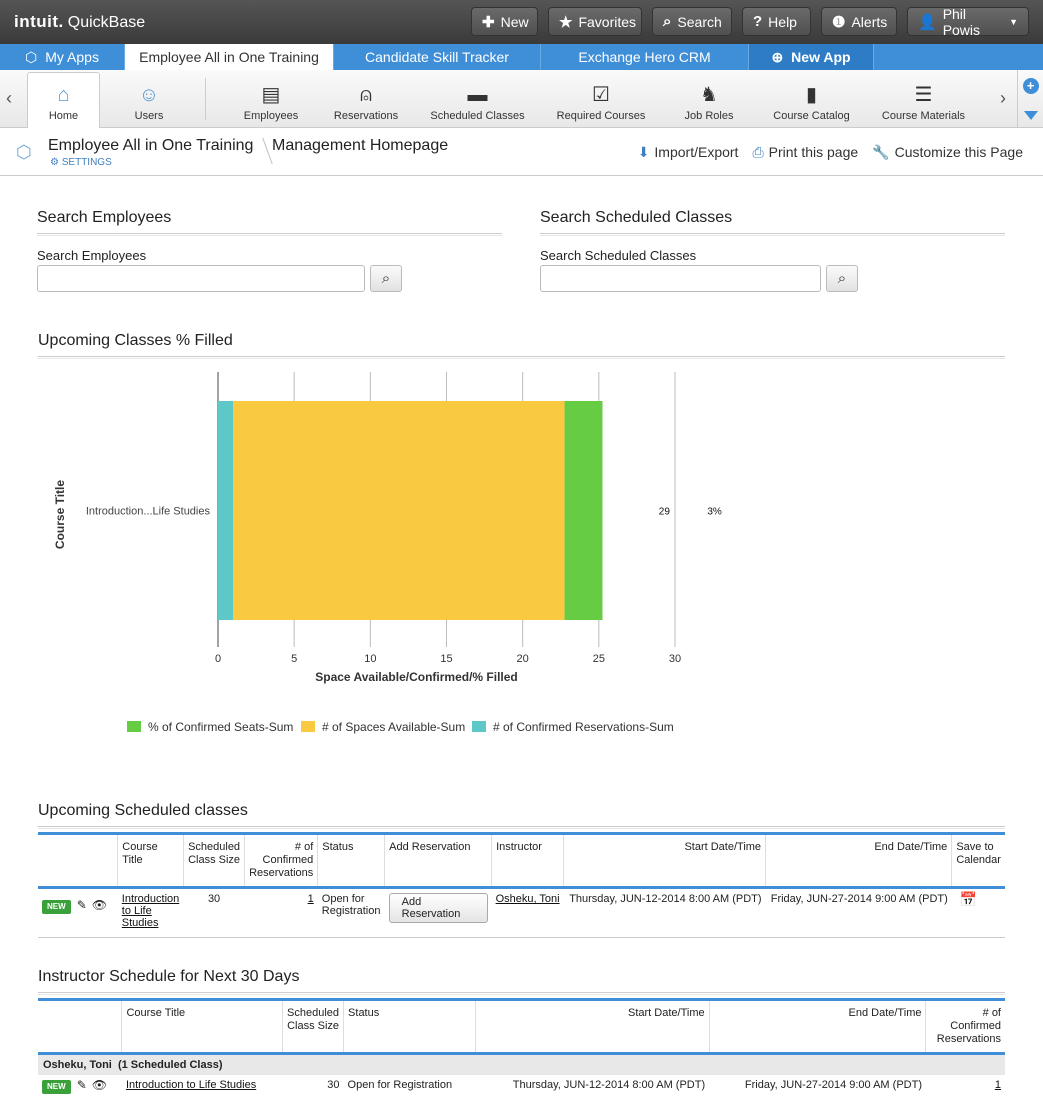 The height and width of the screenshot is (1117, 1043). I want to click on nav-job-roles-label: Job Roles, so click(709, 116).